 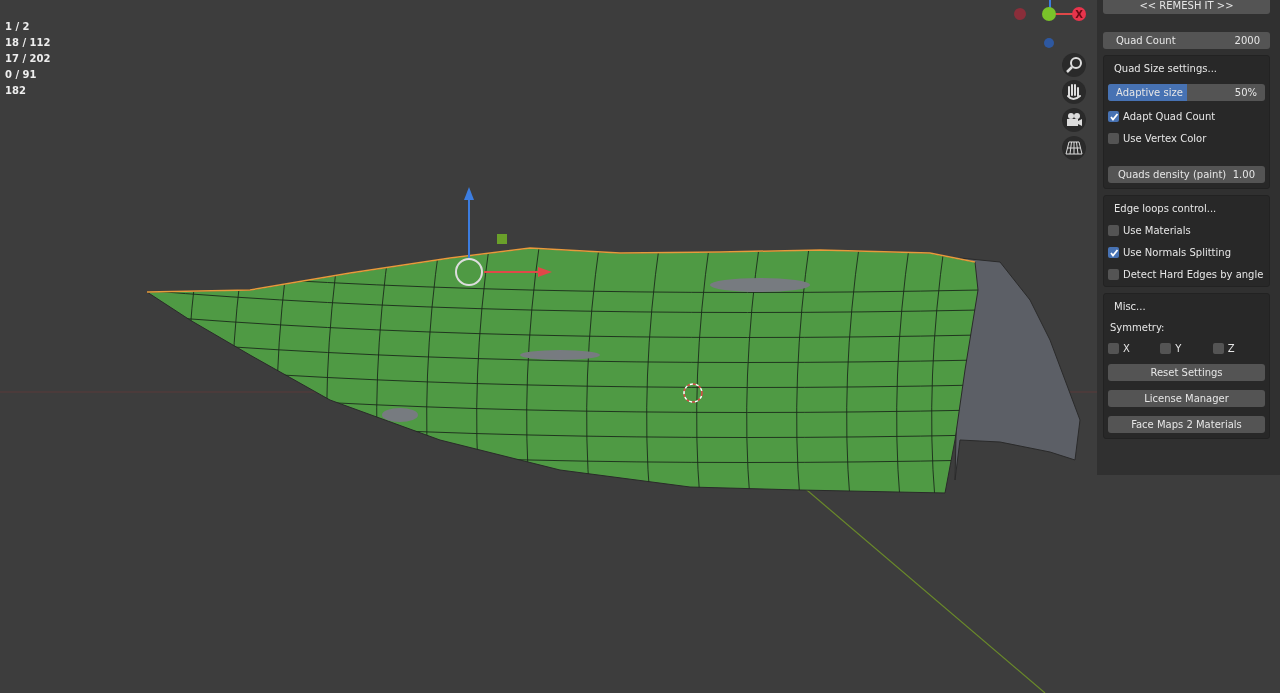 What do you see at coordinates (1074, 148) in the screenshot?
I see `grid-icon` at bounding box center [1074, 148].